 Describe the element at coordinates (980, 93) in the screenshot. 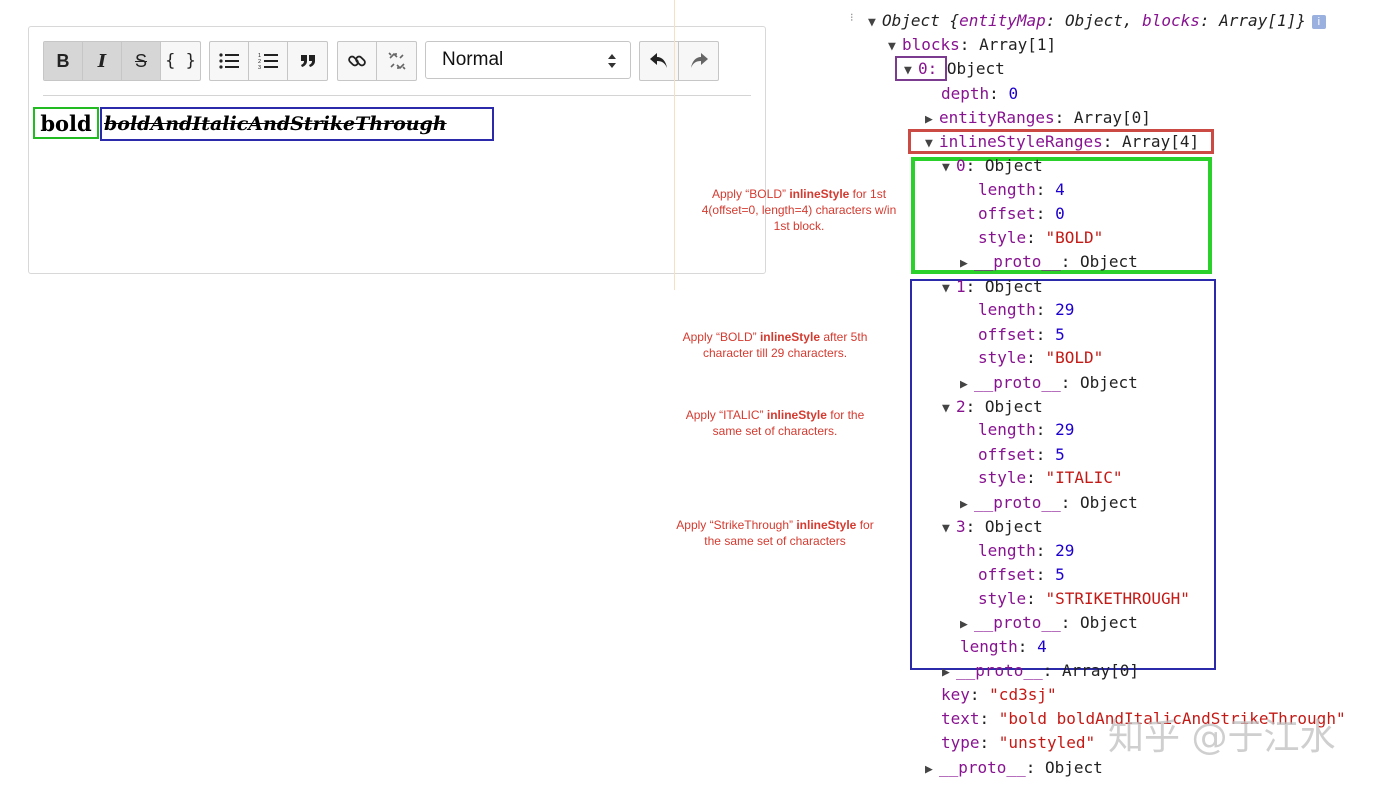

I see `depth-line: depth: 0` at that location.